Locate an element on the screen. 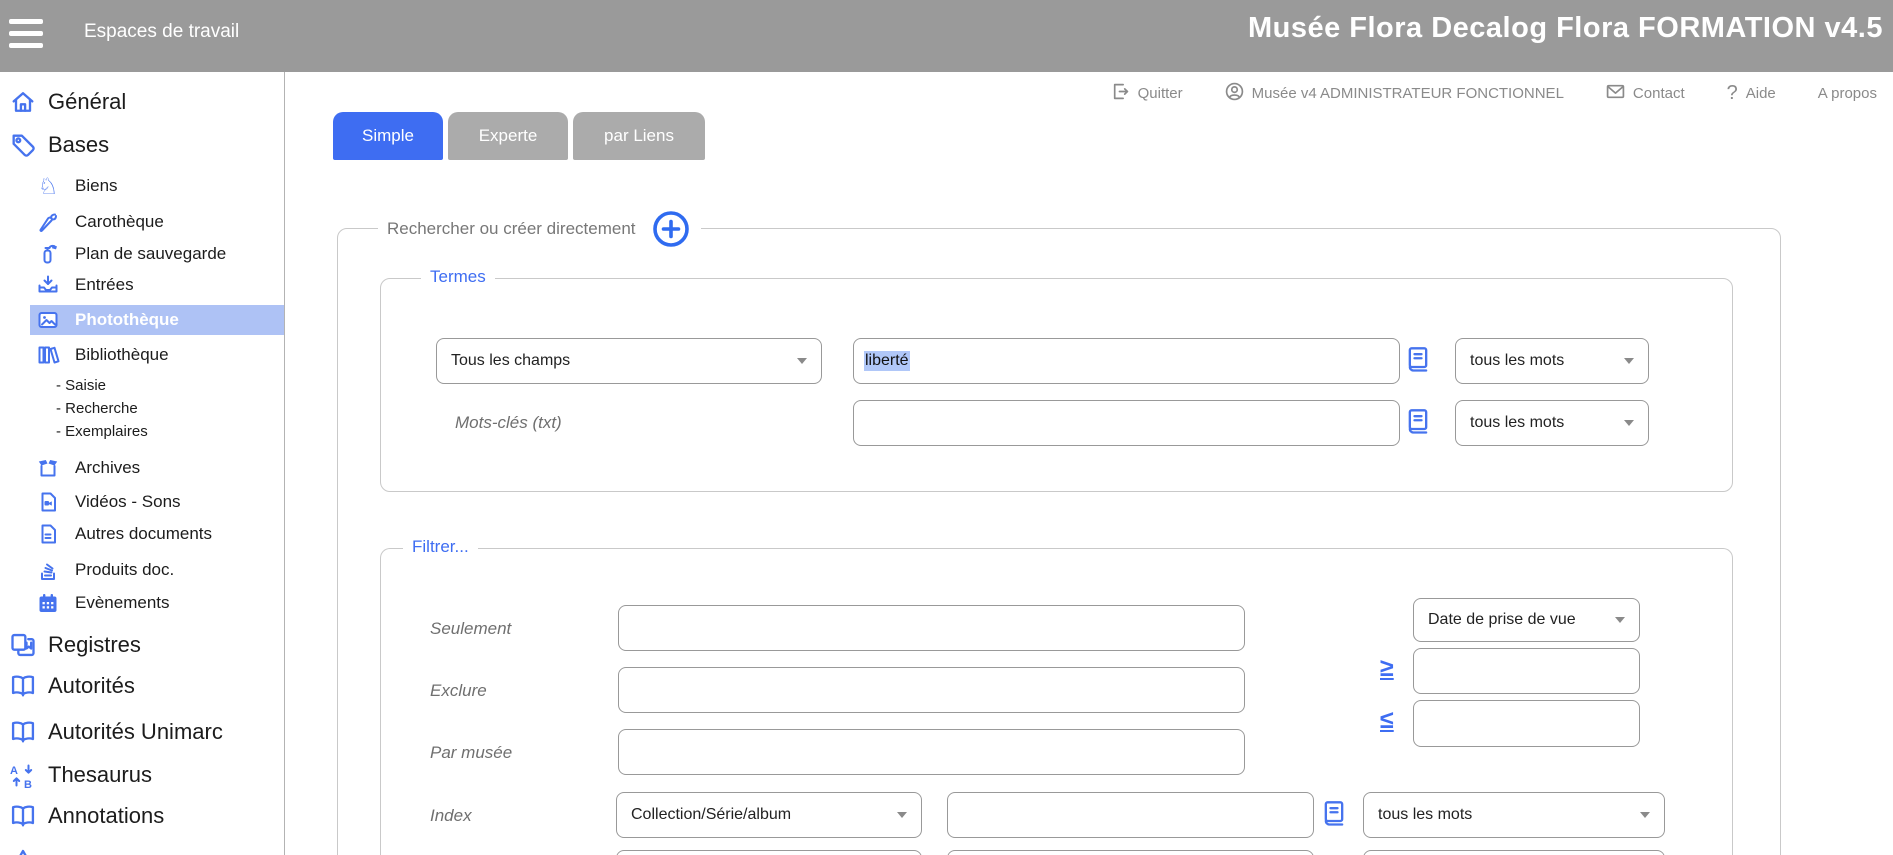 The image size is (1893, 855). sidebar-item-evenements: Evènements is located at coordinates (103, 603).